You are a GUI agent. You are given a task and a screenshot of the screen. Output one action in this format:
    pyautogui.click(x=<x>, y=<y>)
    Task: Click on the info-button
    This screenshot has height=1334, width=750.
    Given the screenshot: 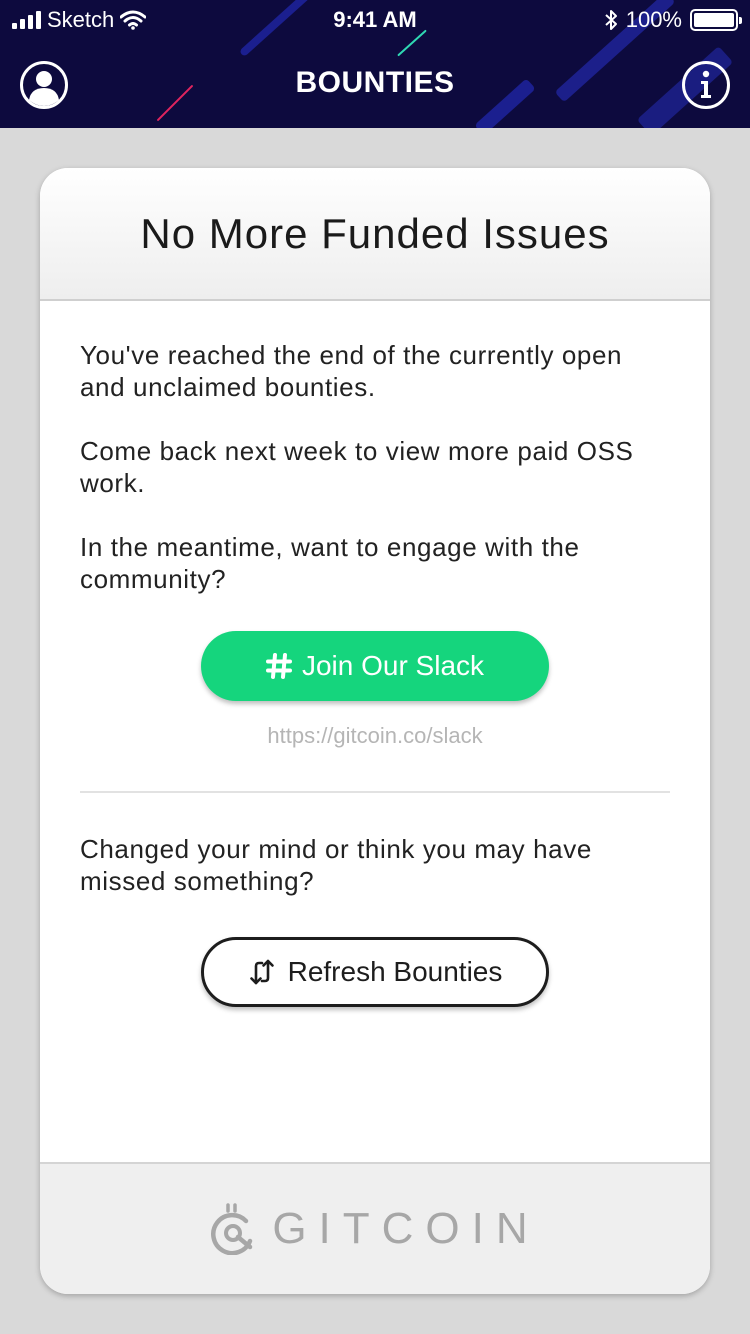 What is the action you would take?
    pyautogui.click(x=706, y=85)
    